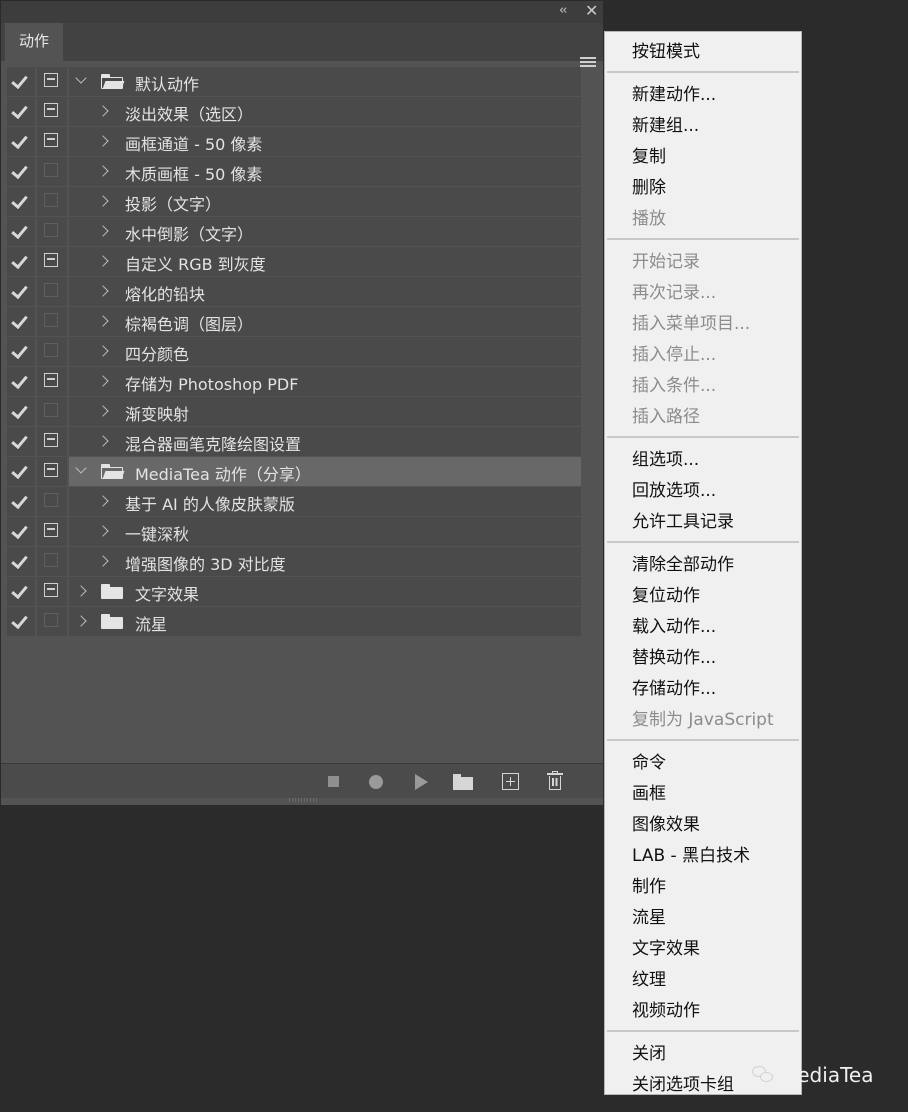 The width and height of the screenshot is (908, 1112). What do you see at coordinates (510, 781) in the screenshot?
I see `new-action-icon` at bounding box center [510, 781].